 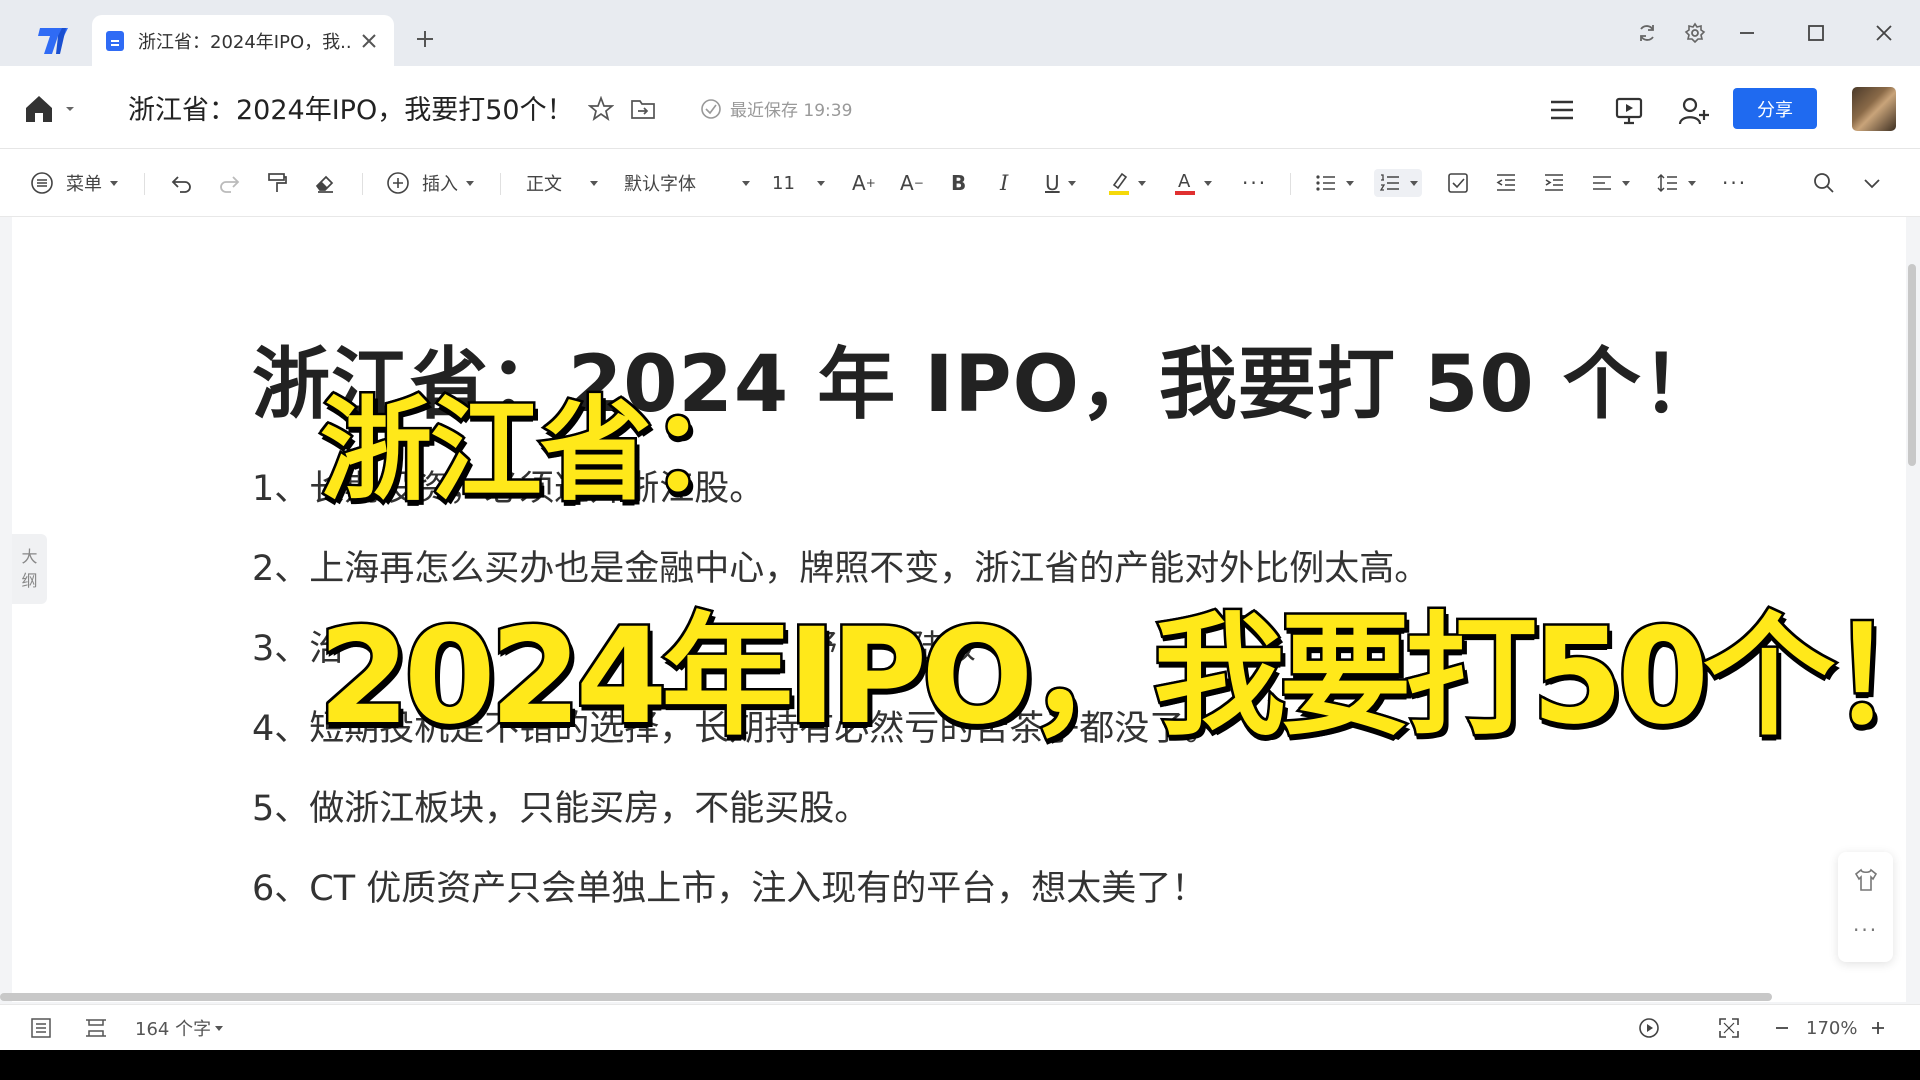 What do you see at coordinates (1629, 111) in the screenshot?
I see `presentation-icon` at bounding box center [1629, 111].